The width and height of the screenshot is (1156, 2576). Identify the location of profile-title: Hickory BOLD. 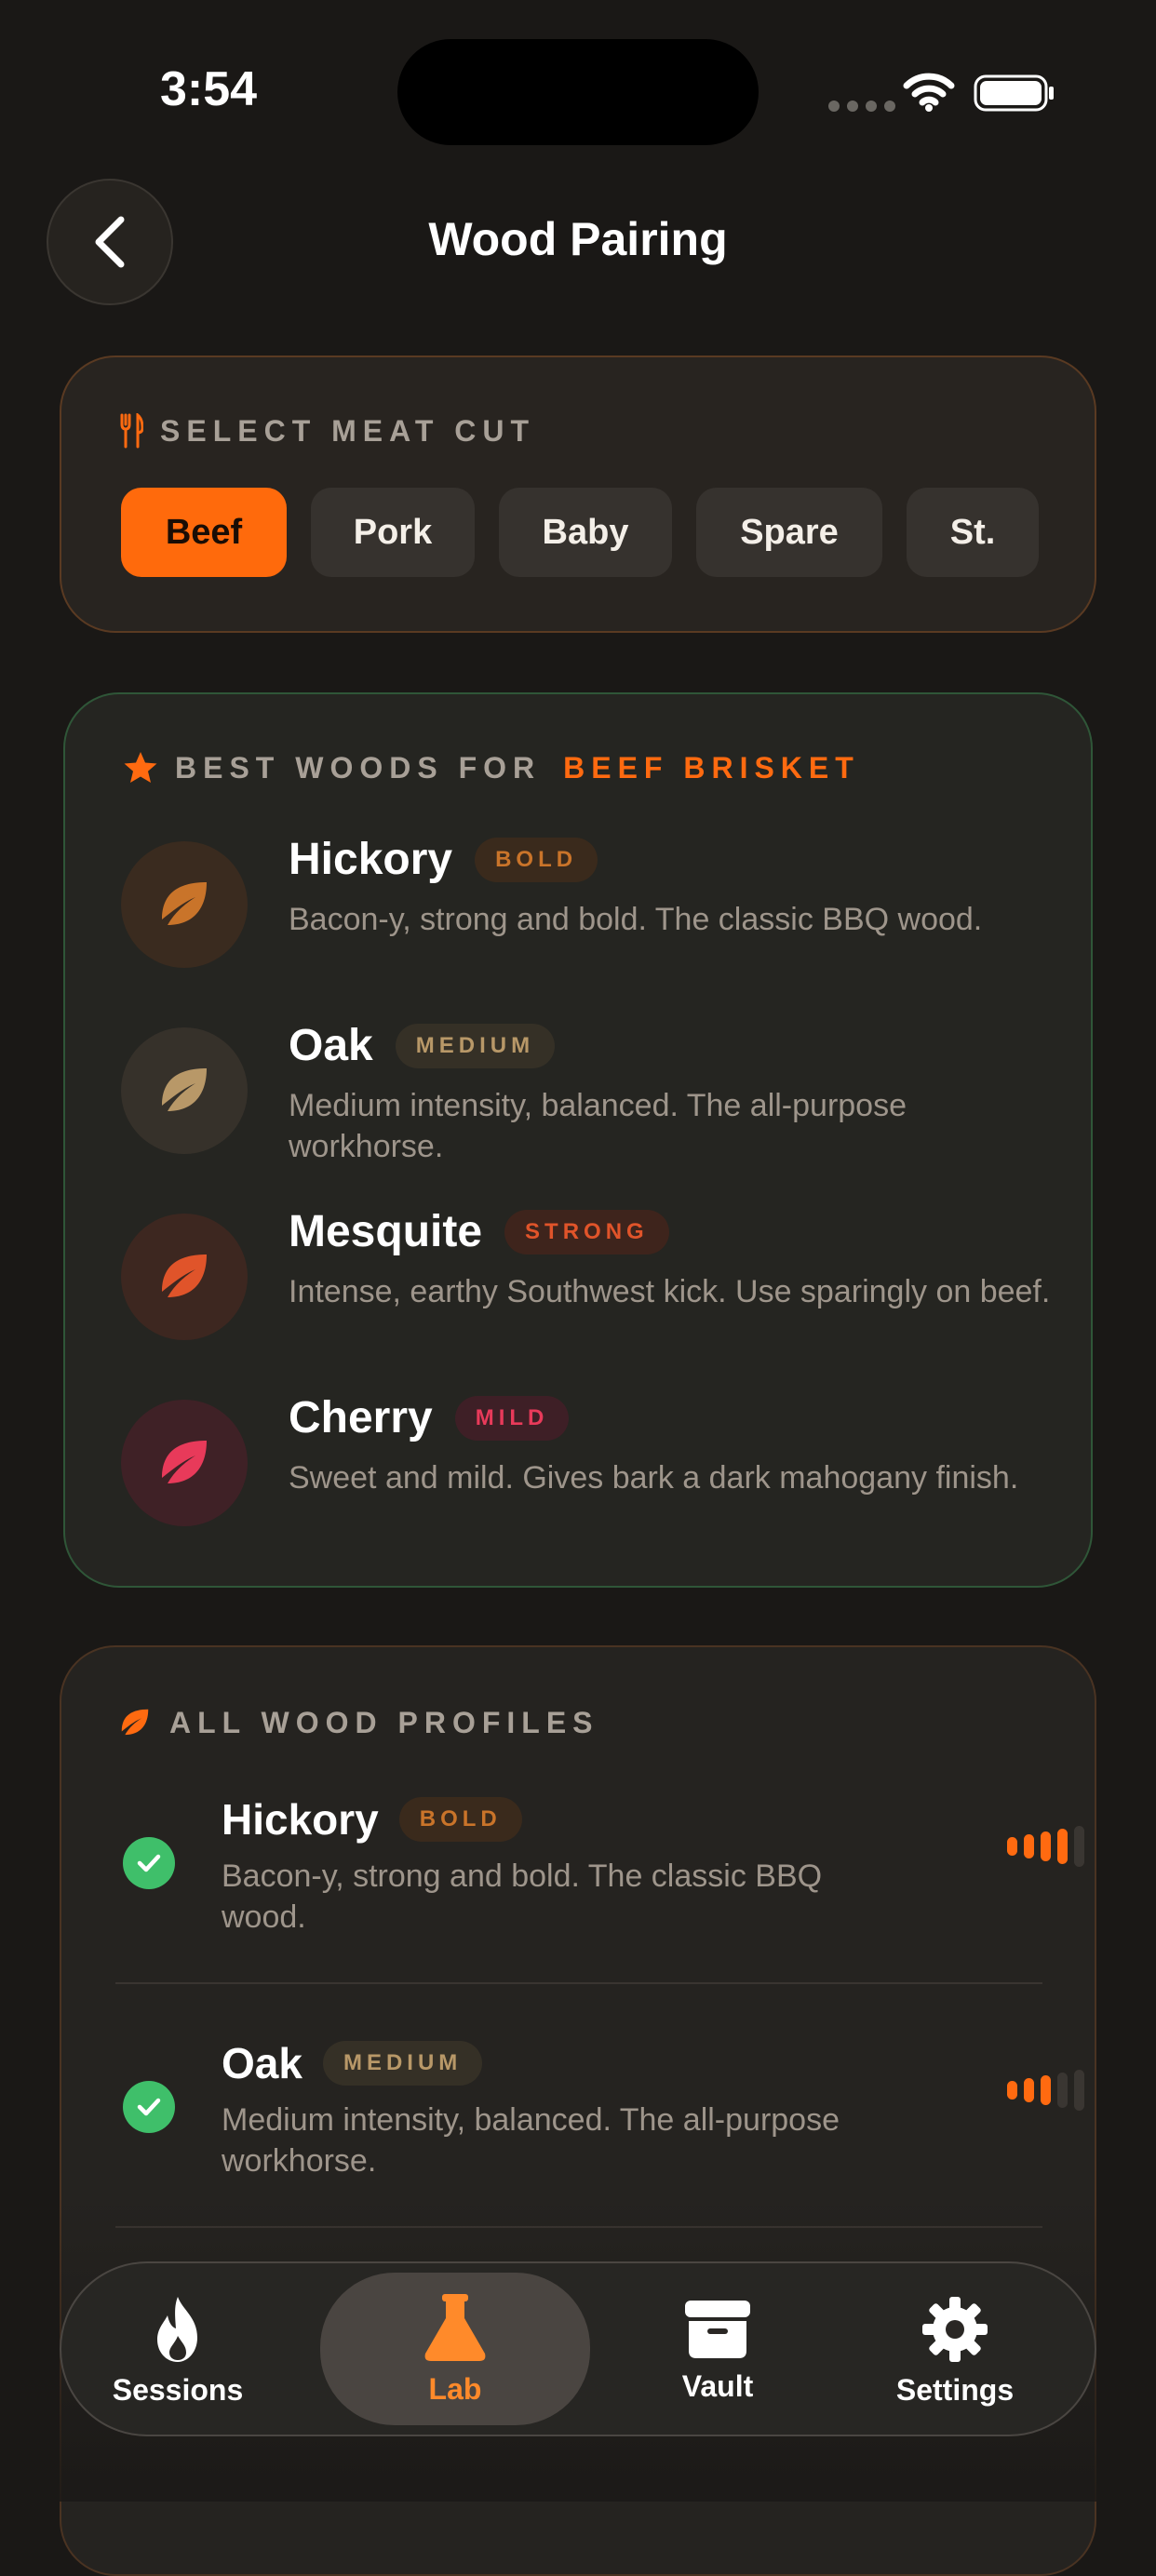
(372, 1819).